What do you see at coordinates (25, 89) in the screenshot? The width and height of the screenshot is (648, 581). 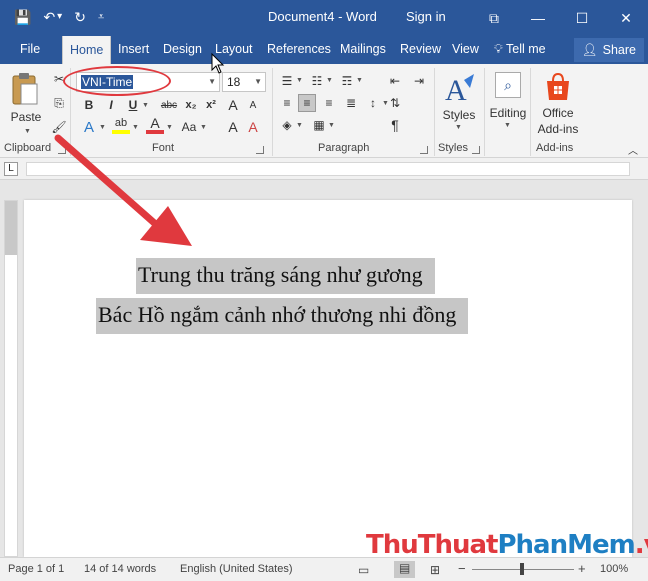 I see `clipboard-icon` at bounding box center [25, 89].